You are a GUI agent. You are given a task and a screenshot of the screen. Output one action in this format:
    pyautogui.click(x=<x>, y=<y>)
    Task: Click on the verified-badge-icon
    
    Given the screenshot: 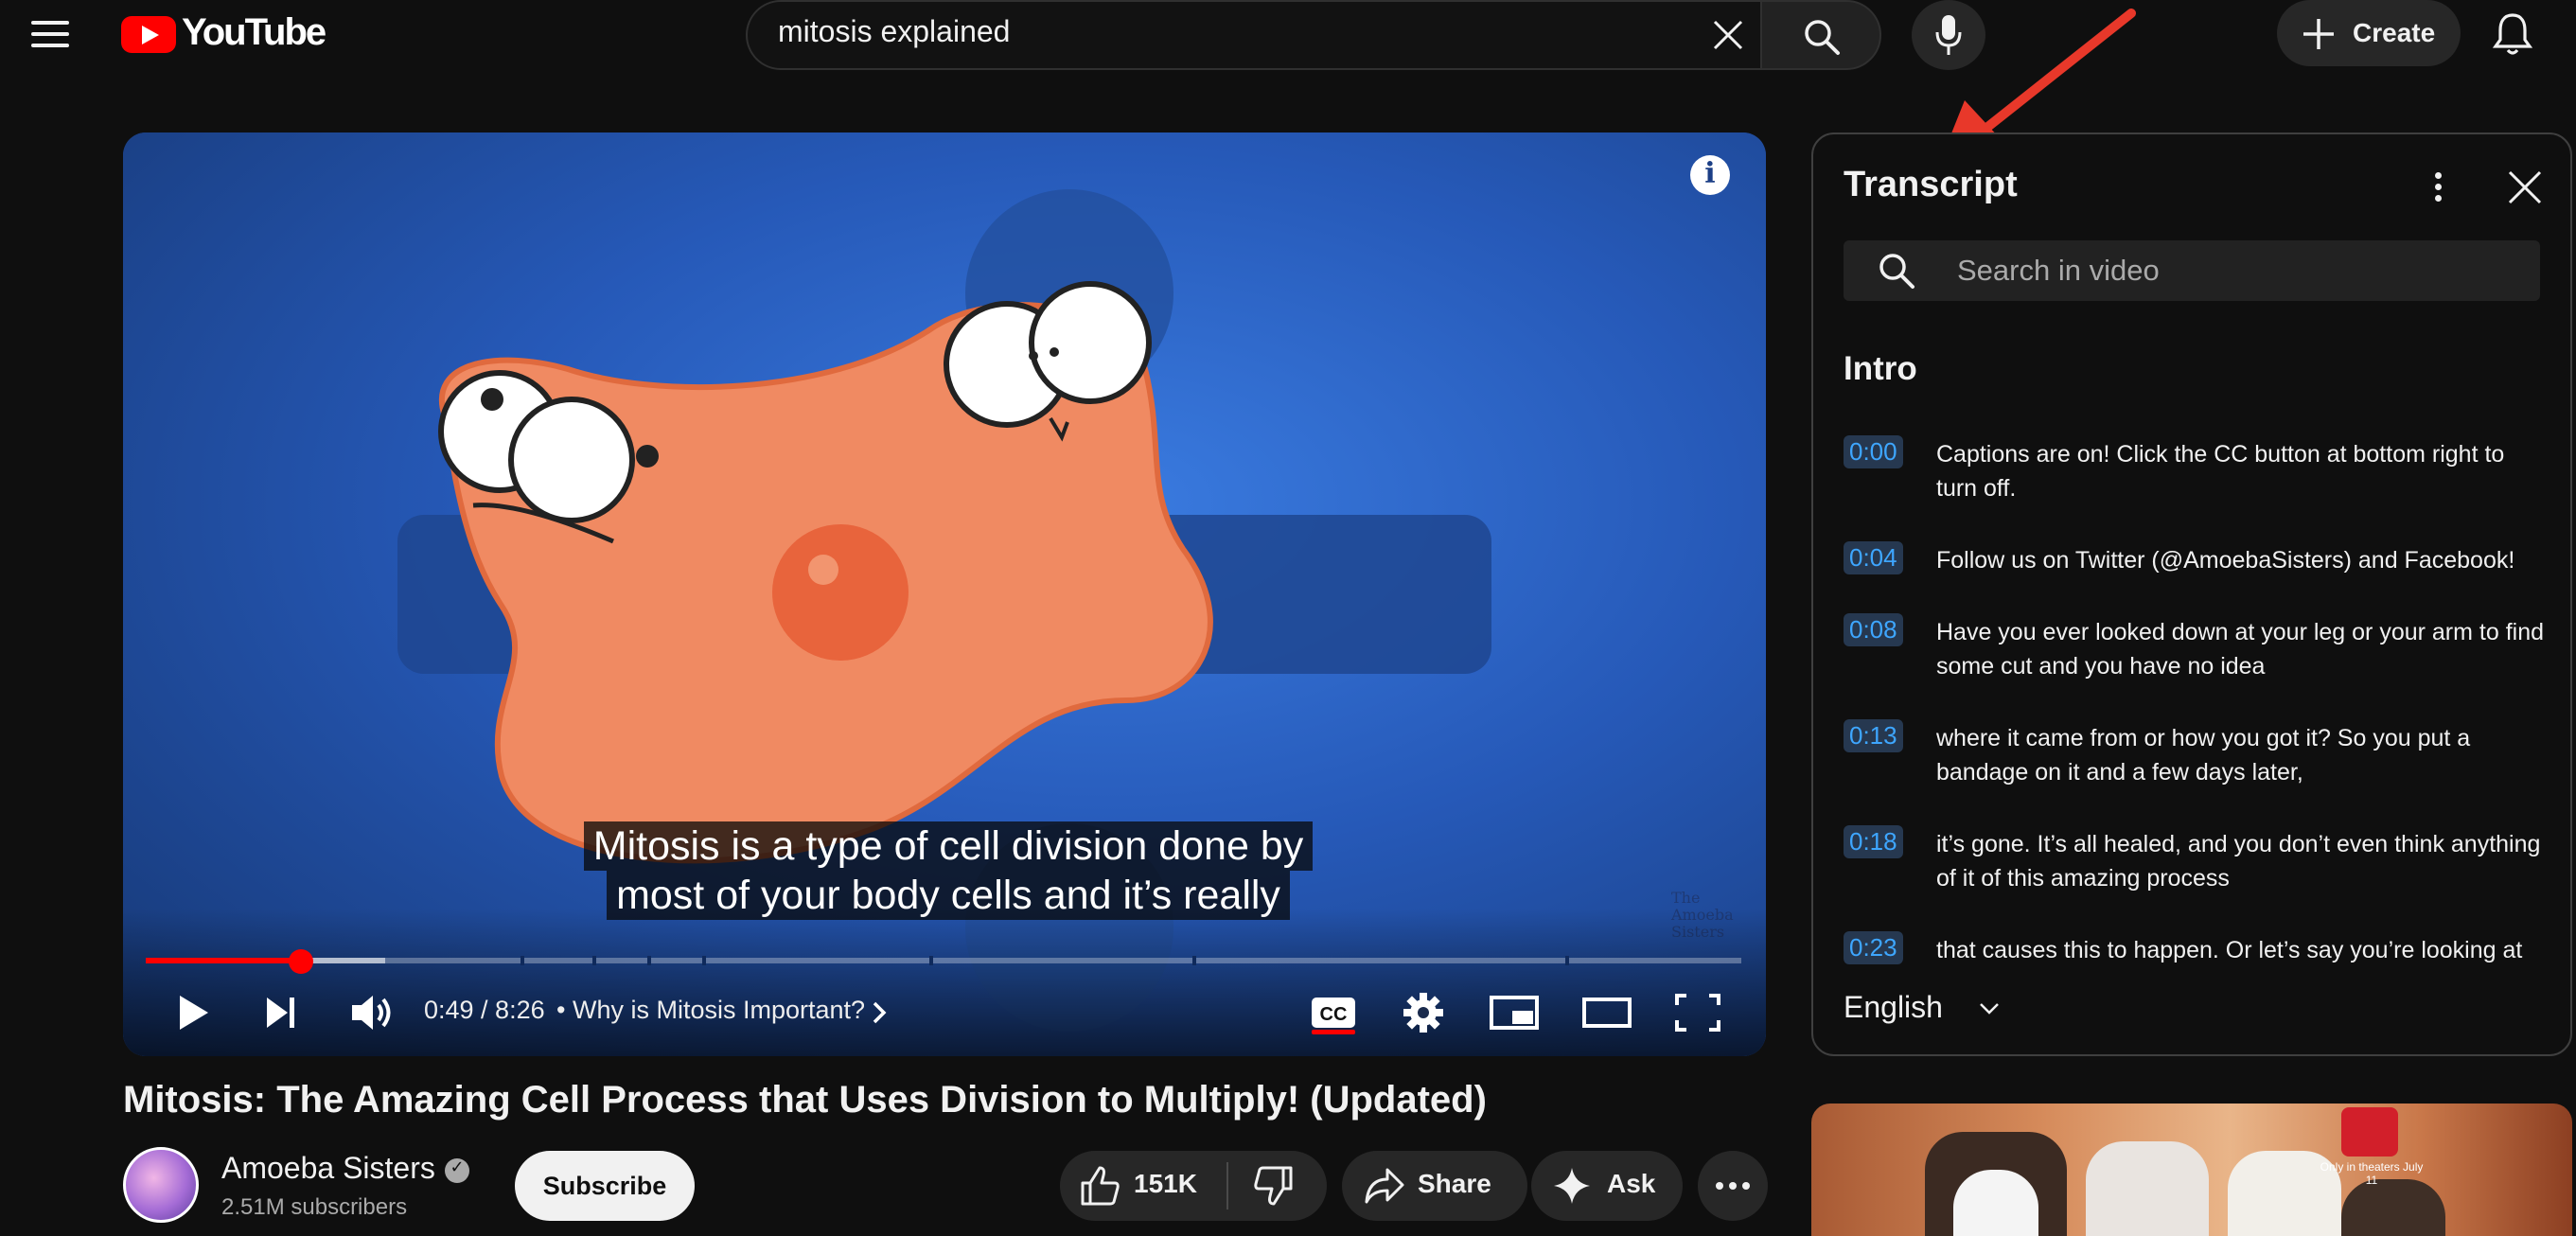 What is the action you would take?
    pyautogui.click(x=457, y=1170)
    